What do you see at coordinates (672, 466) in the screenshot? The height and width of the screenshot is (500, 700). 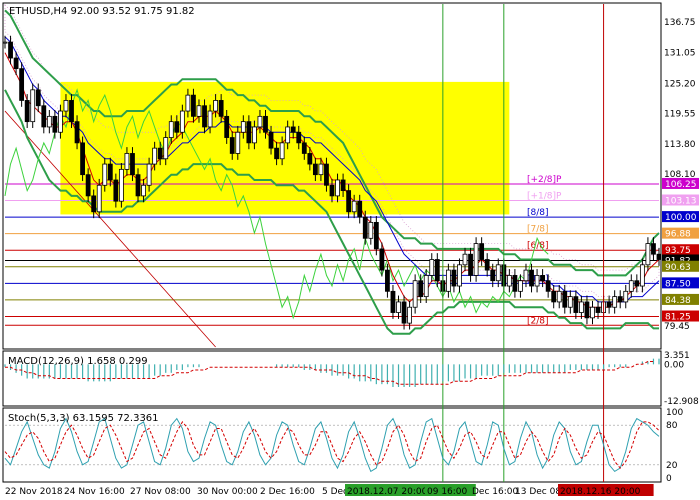 I see `stoch-tick-label-2: 20` at bounding box center [672, 466].